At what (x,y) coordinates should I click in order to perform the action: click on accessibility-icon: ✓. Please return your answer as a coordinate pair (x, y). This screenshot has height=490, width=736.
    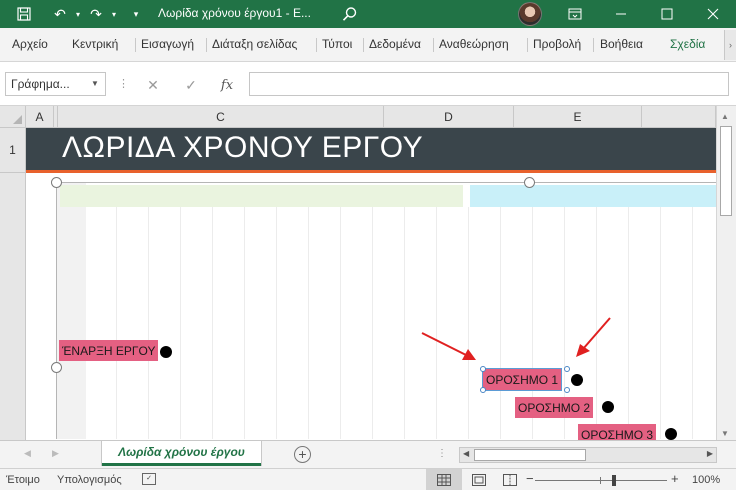
    Looking at the image, I should click on (149, 479).